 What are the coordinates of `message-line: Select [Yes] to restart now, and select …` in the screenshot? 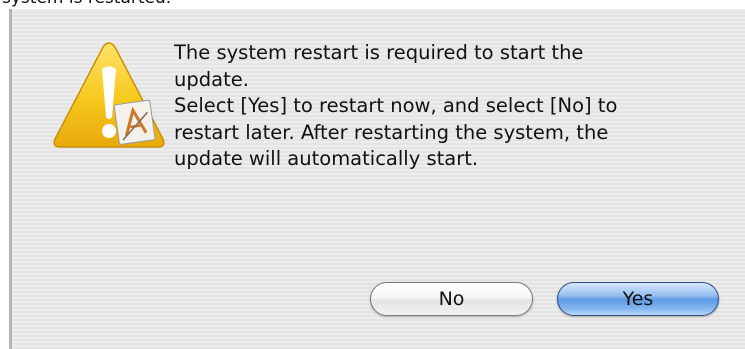 It's located at (396, 105).